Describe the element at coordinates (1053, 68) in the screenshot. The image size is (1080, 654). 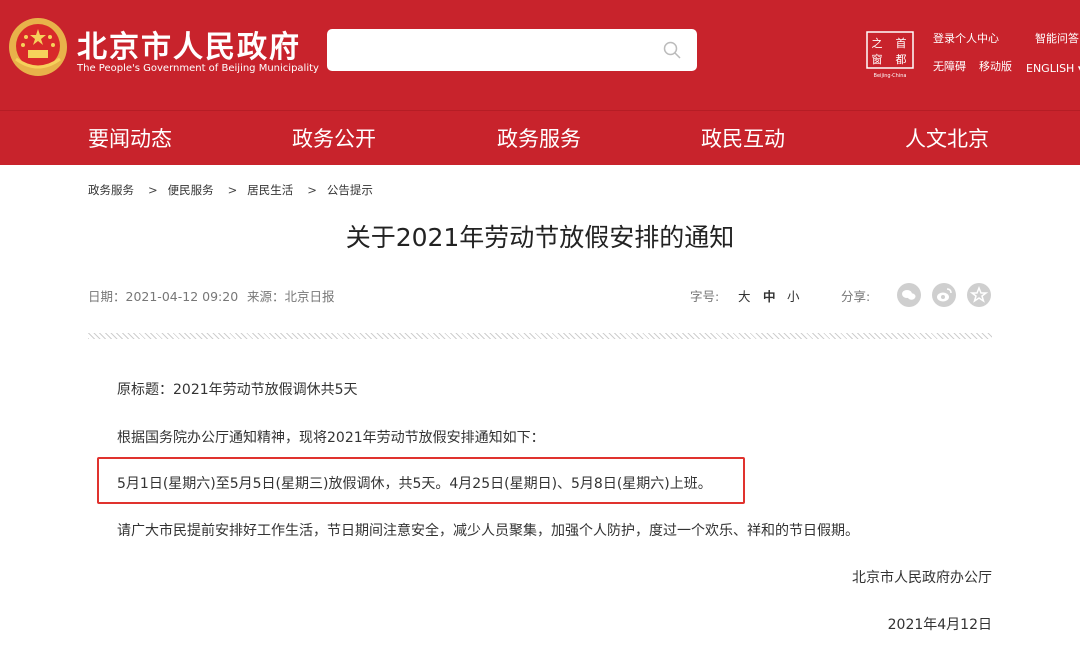
I see `english-link: ENGLISH ▾` at that location.